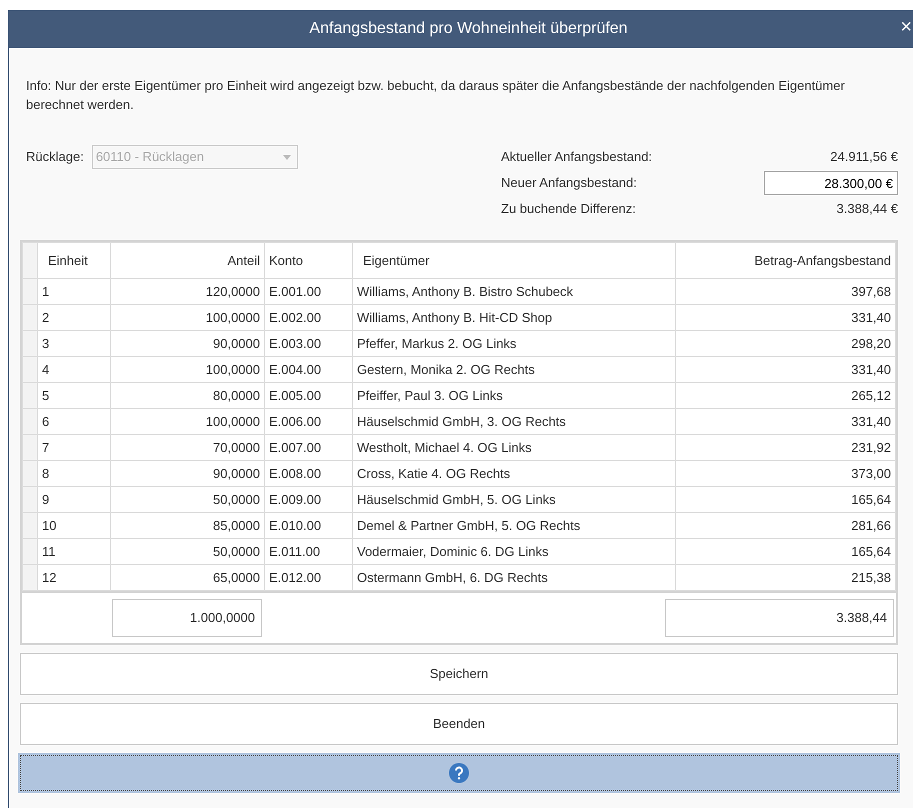  What do you see at coordinates (514, 395) in the screenshot?
I see `table-cell: Pfeiffer, Paul 3. OG Links` at bounding box center [514, 395].